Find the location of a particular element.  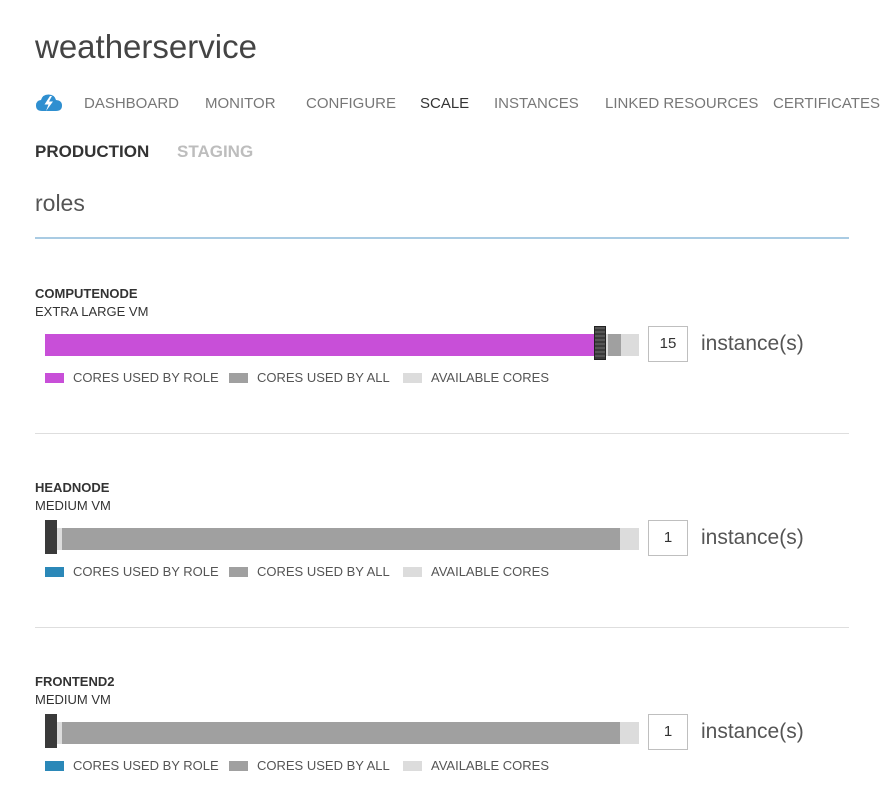

section-divider is located at coordinates (442, 238).